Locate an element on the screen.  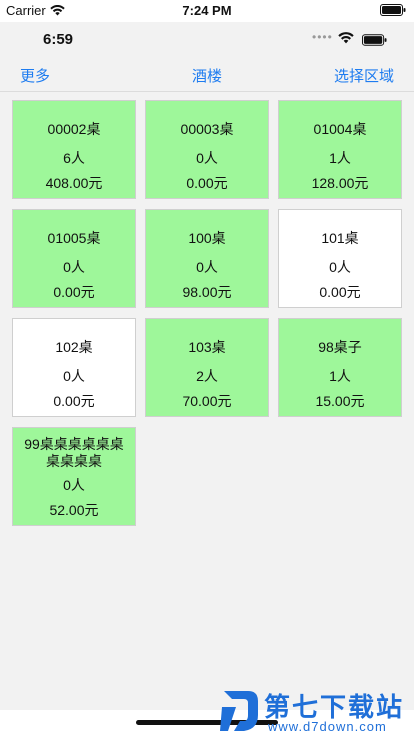
d7down-logo-icon is located at coordinates (239, 711).